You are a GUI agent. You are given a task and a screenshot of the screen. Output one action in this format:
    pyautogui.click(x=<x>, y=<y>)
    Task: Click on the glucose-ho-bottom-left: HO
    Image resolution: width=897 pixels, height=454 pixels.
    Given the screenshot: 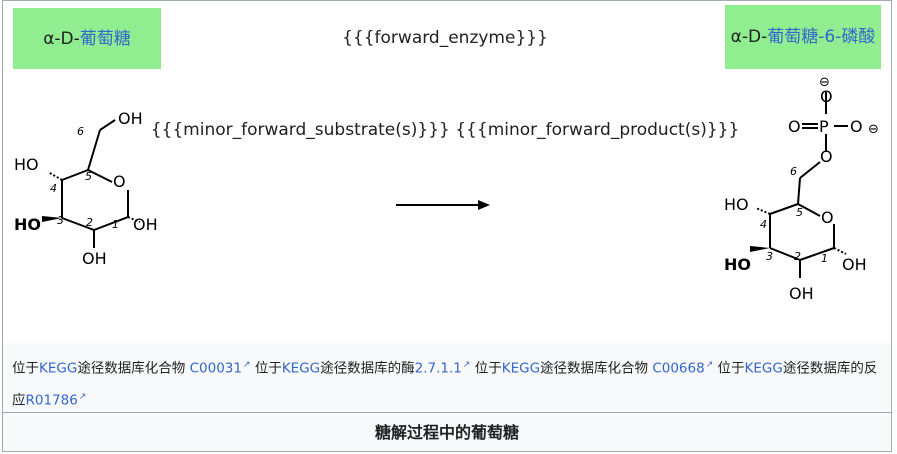 What is the action you would take?
    pyautogui.click(x=27, y=224)
    